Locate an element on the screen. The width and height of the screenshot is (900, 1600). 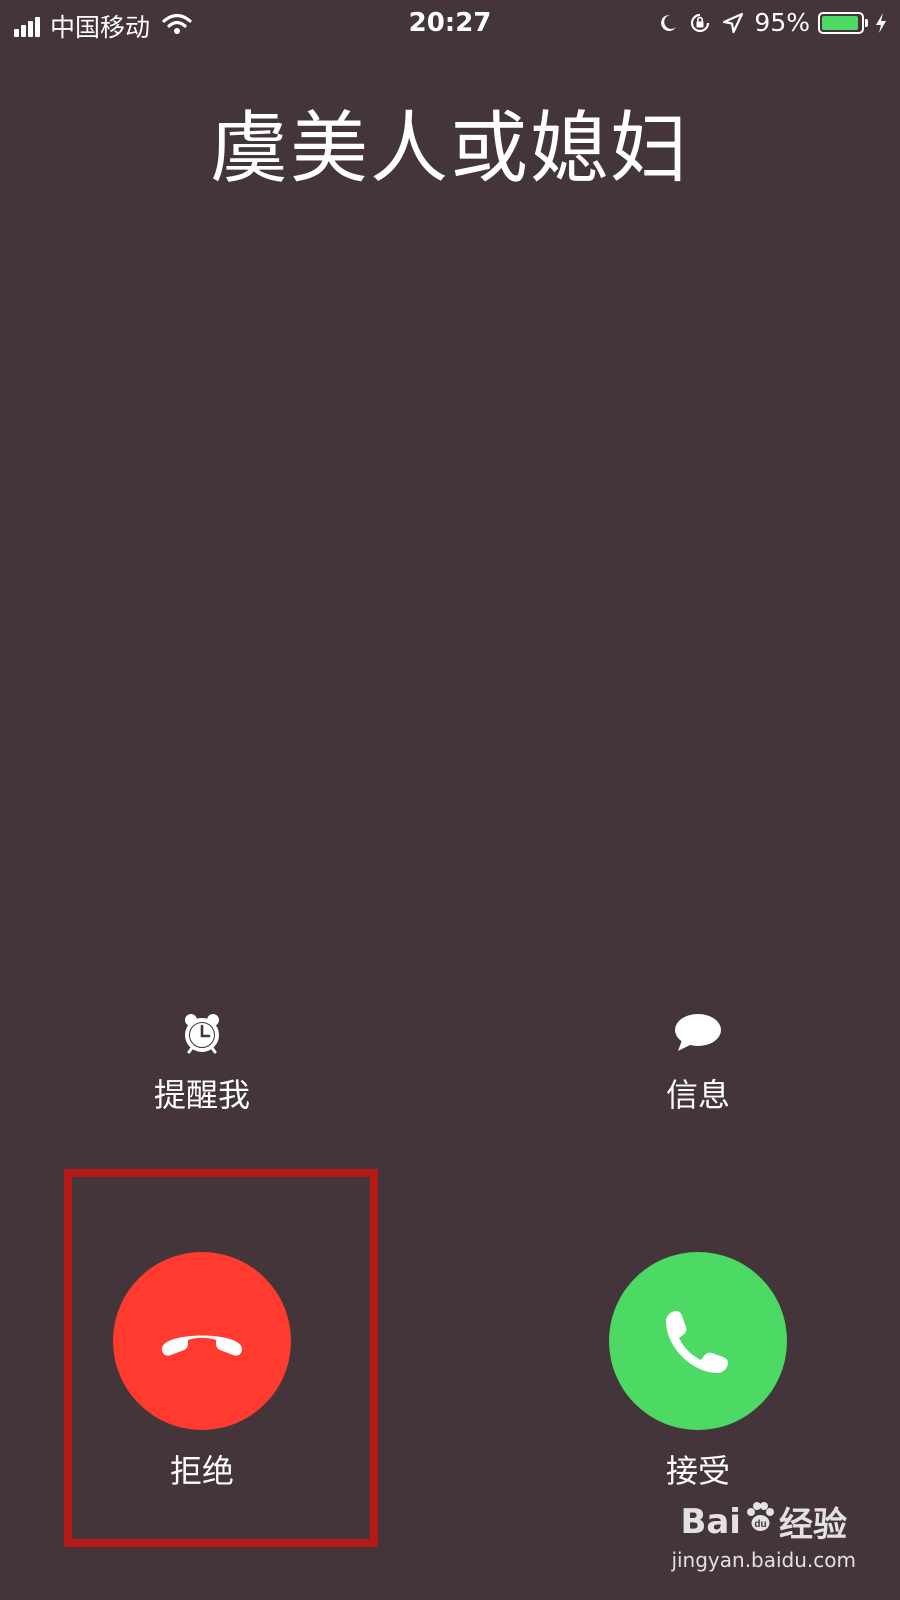
rotation-lock-icon is located at coordinates (700, 23).